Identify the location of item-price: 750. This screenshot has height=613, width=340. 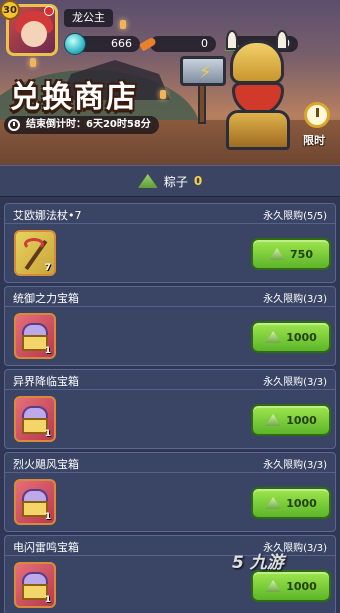
(301, 254).